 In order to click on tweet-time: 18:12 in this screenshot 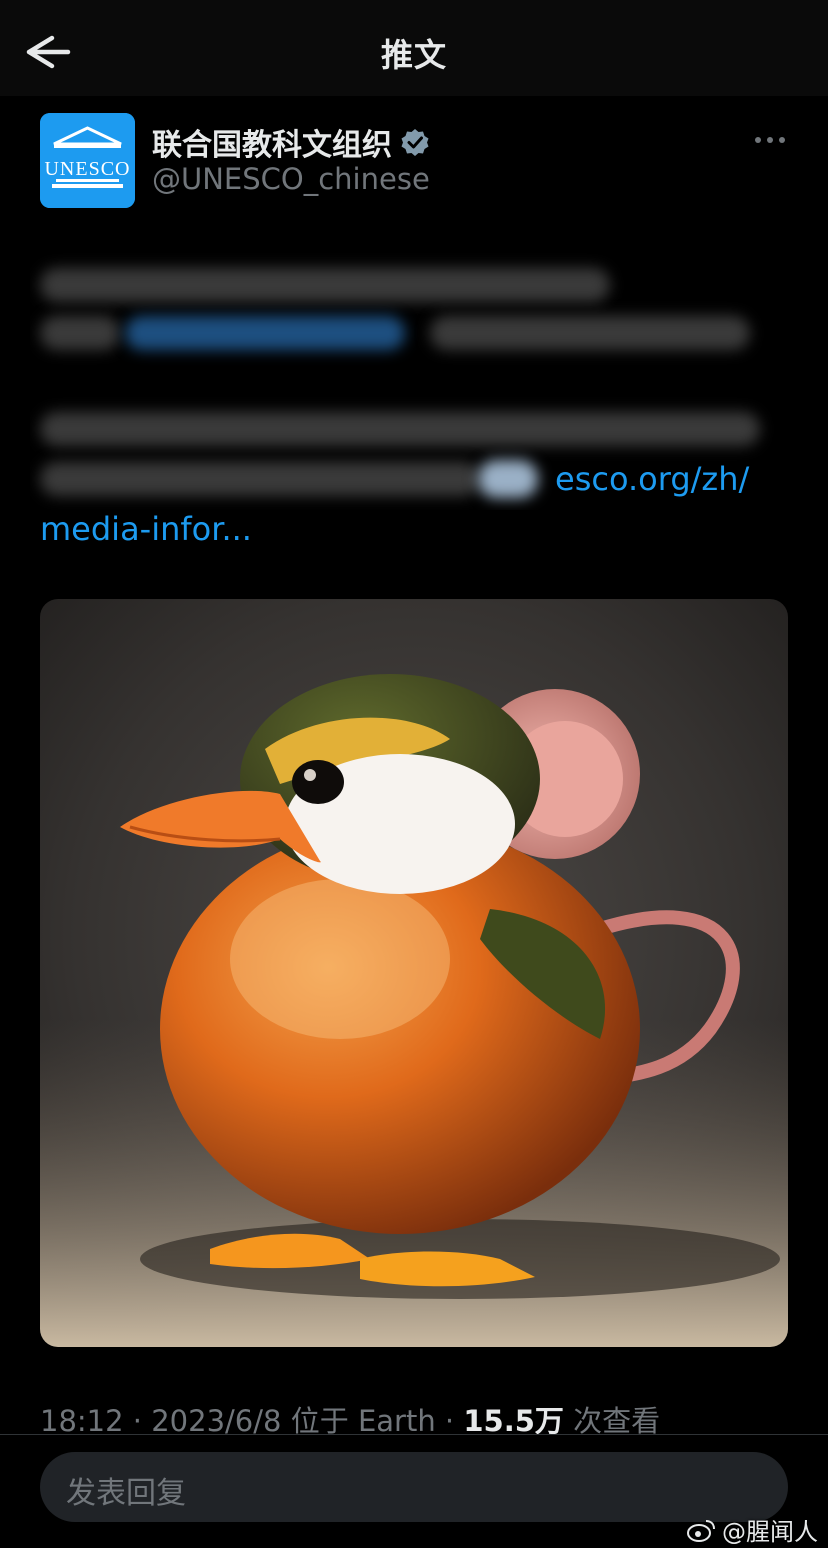, I will do `click(82, 1421)`.